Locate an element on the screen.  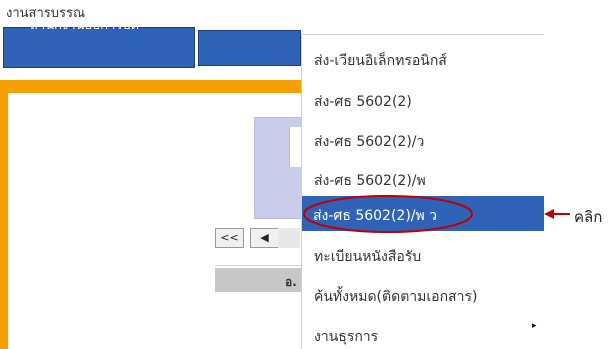
orange-header-bar is located at coordinates (151, 86).